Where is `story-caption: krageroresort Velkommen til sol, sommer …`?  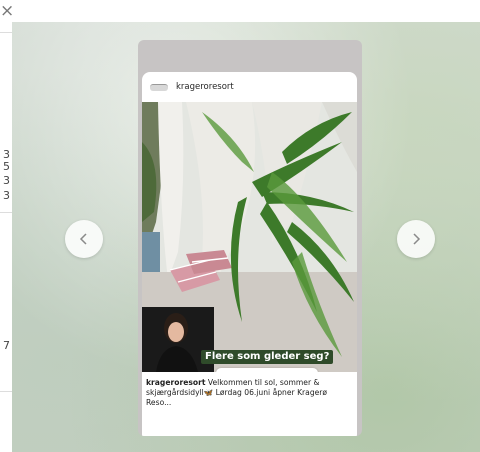 story-caption: krageroresort Velkommen til sol, sommer … is located at coordinates (249, 393).